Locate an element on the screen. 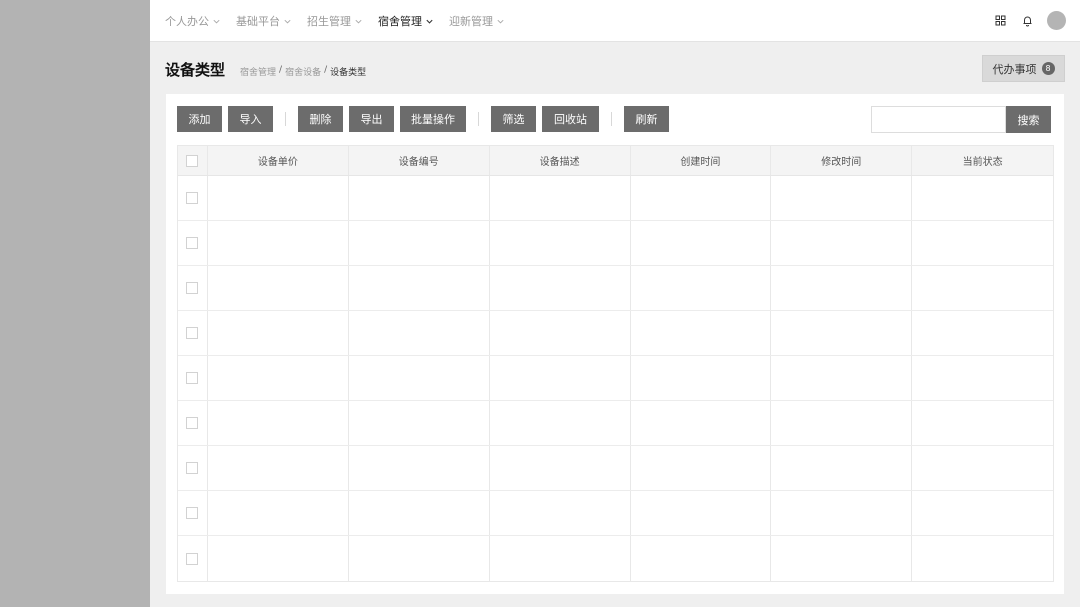 The height and width of the screenshot is (607, 1080). page-title: 设备类型 is located at coordinates (195, 70).